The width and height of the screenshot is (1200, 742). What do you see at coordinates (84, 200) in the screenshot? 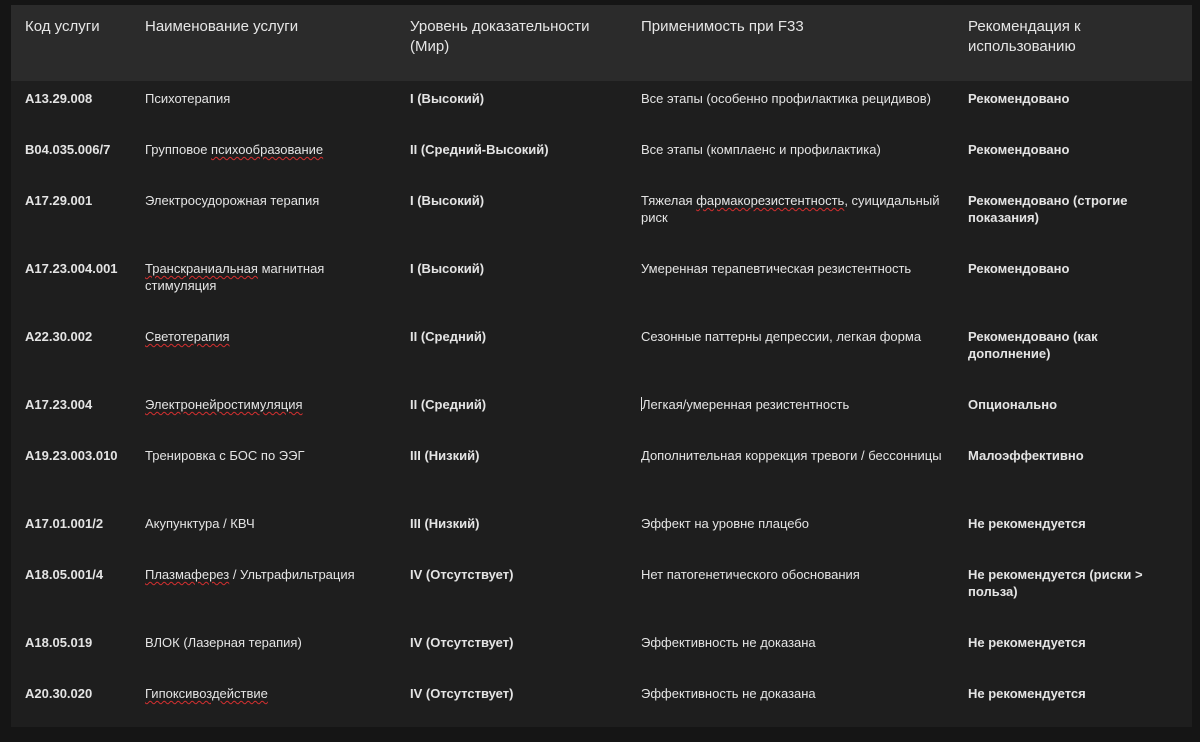
I see `cell-code: A17.29.001` at bounding box center [84, 200].